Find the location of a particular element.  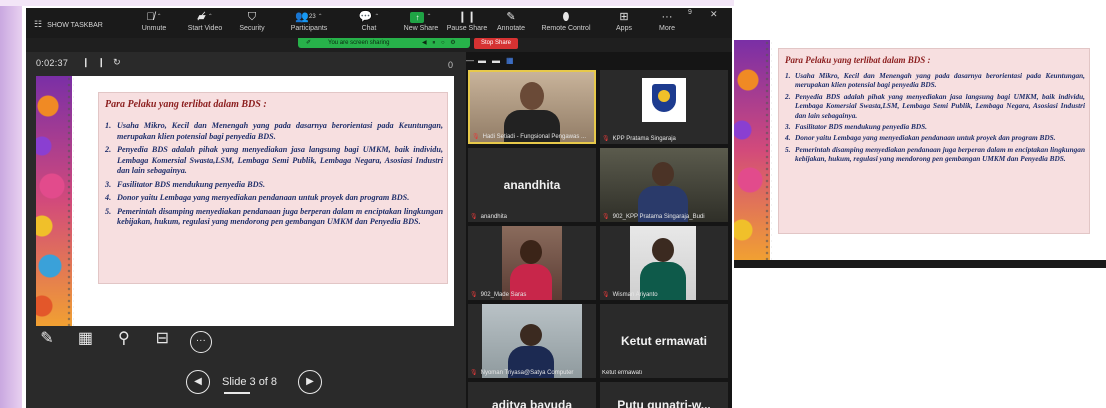

participant-tile: aditya bayuda is located at coordinates (532, 395).